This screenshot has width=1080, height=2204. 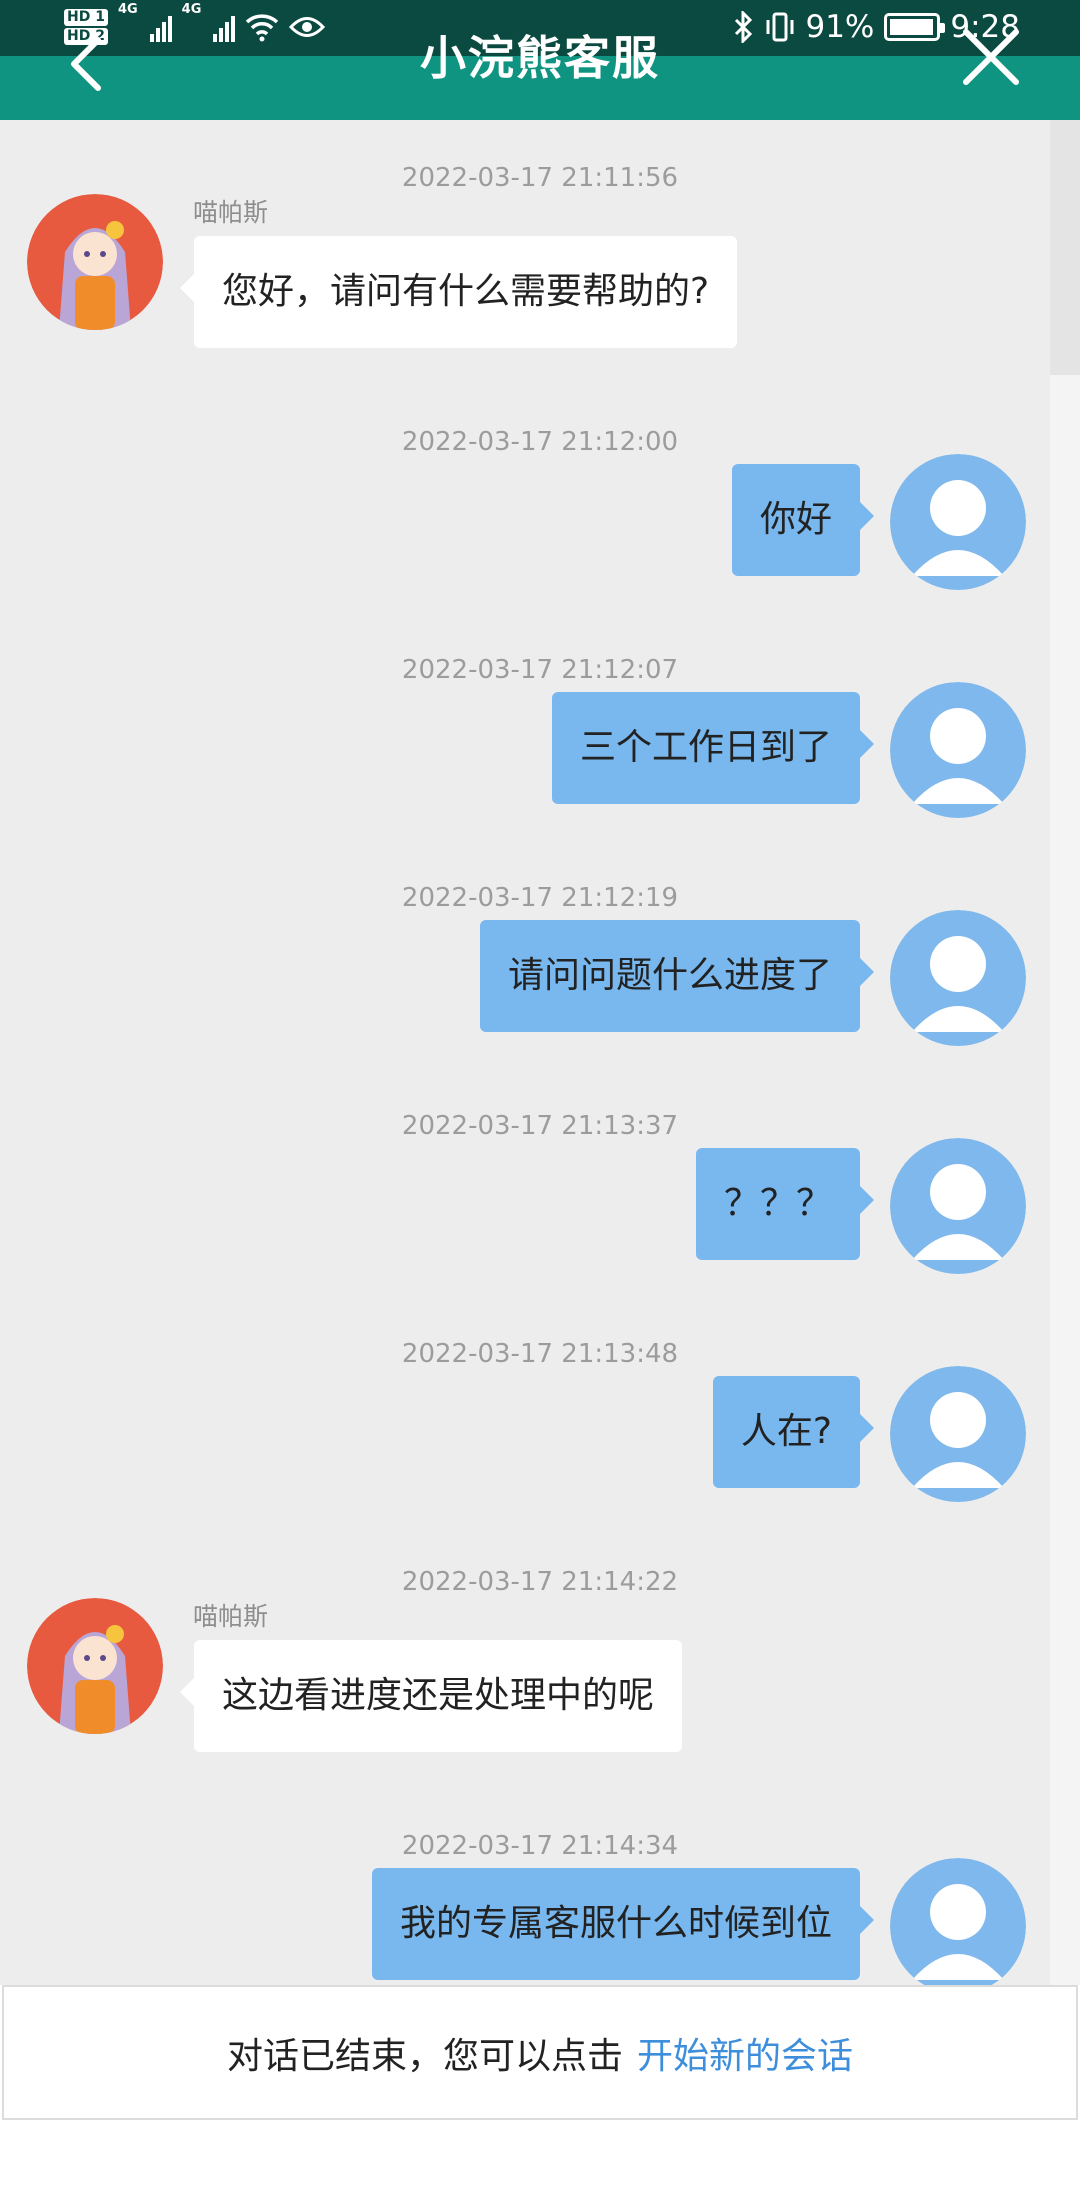 What do you see at coordinates (540, 178) in the screenshot?
I see `message-timestamp: 2022-03-17 21:11:56` at bounding box center [540, 178].